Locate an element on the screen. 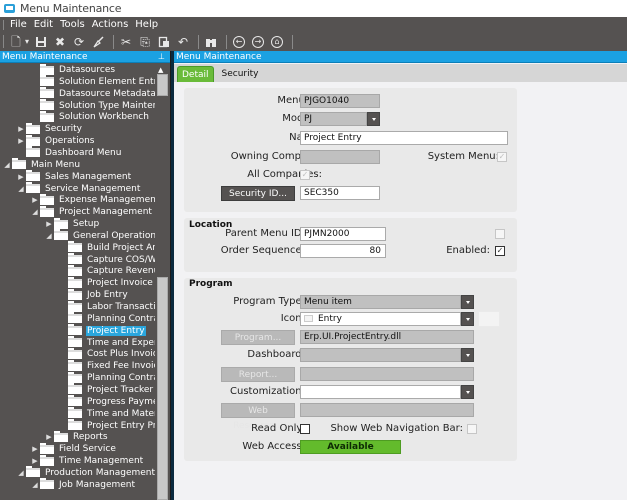  menu-edit: Edit is located at coordinates (43, 24).